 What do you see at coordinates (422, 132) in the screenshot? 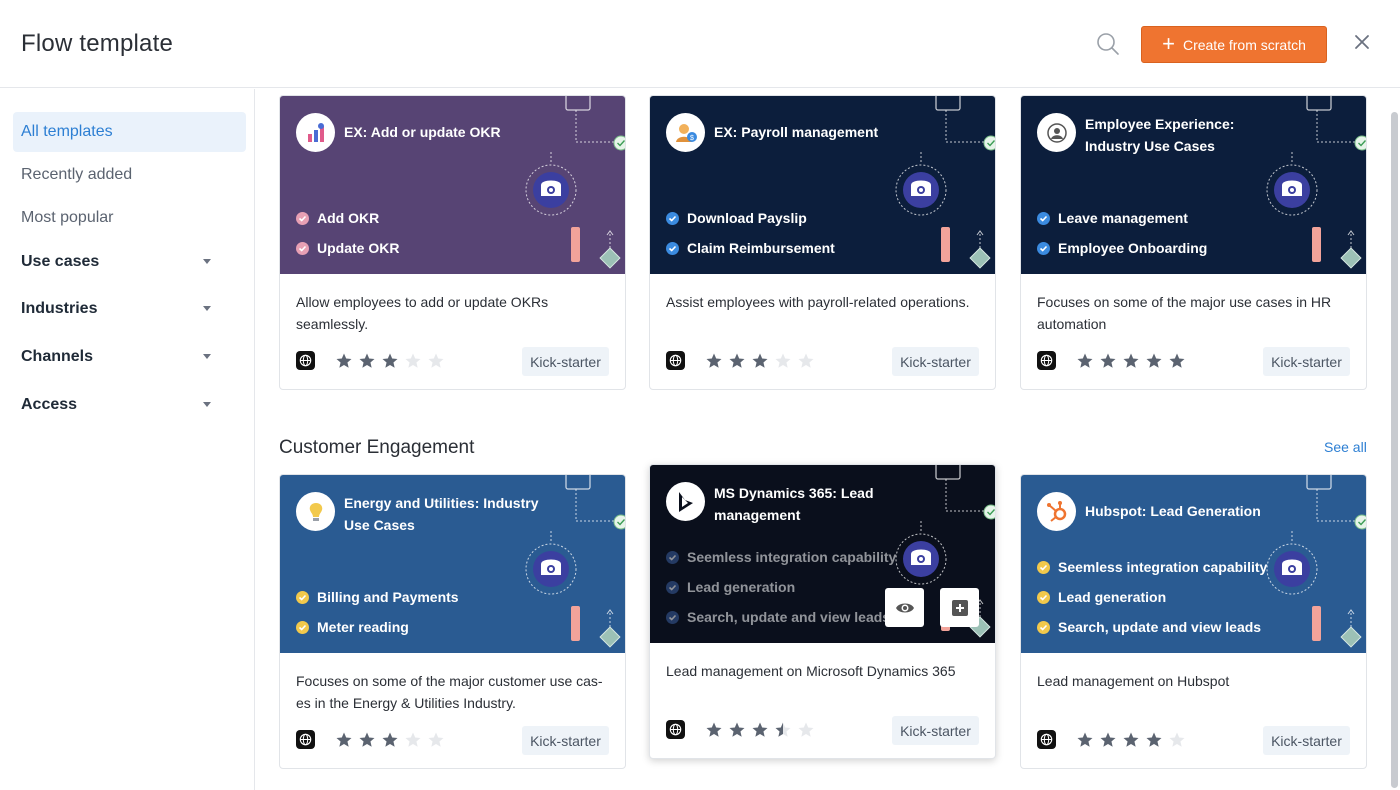
I see `card-title: EX: Add or update OKR` at bounding box center [422, 132].